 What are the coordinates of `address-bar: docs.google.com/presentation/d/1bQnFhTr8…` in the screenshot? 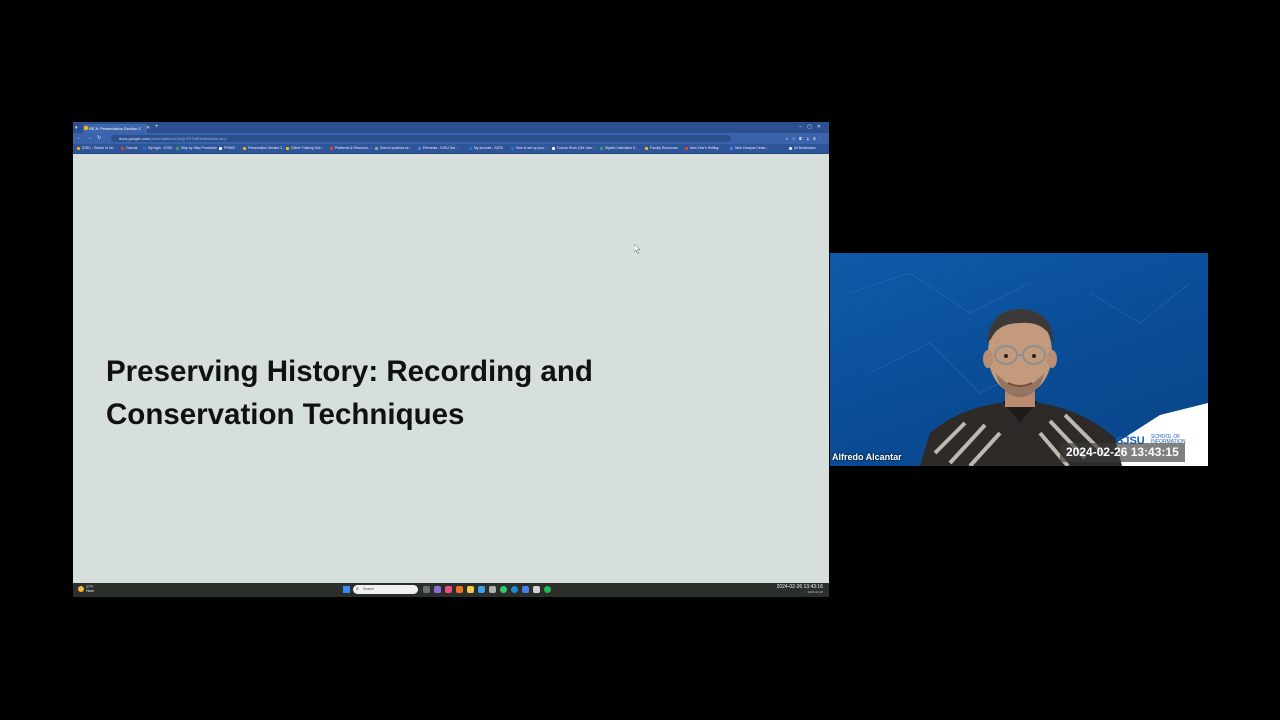 It's located at (421, 138).